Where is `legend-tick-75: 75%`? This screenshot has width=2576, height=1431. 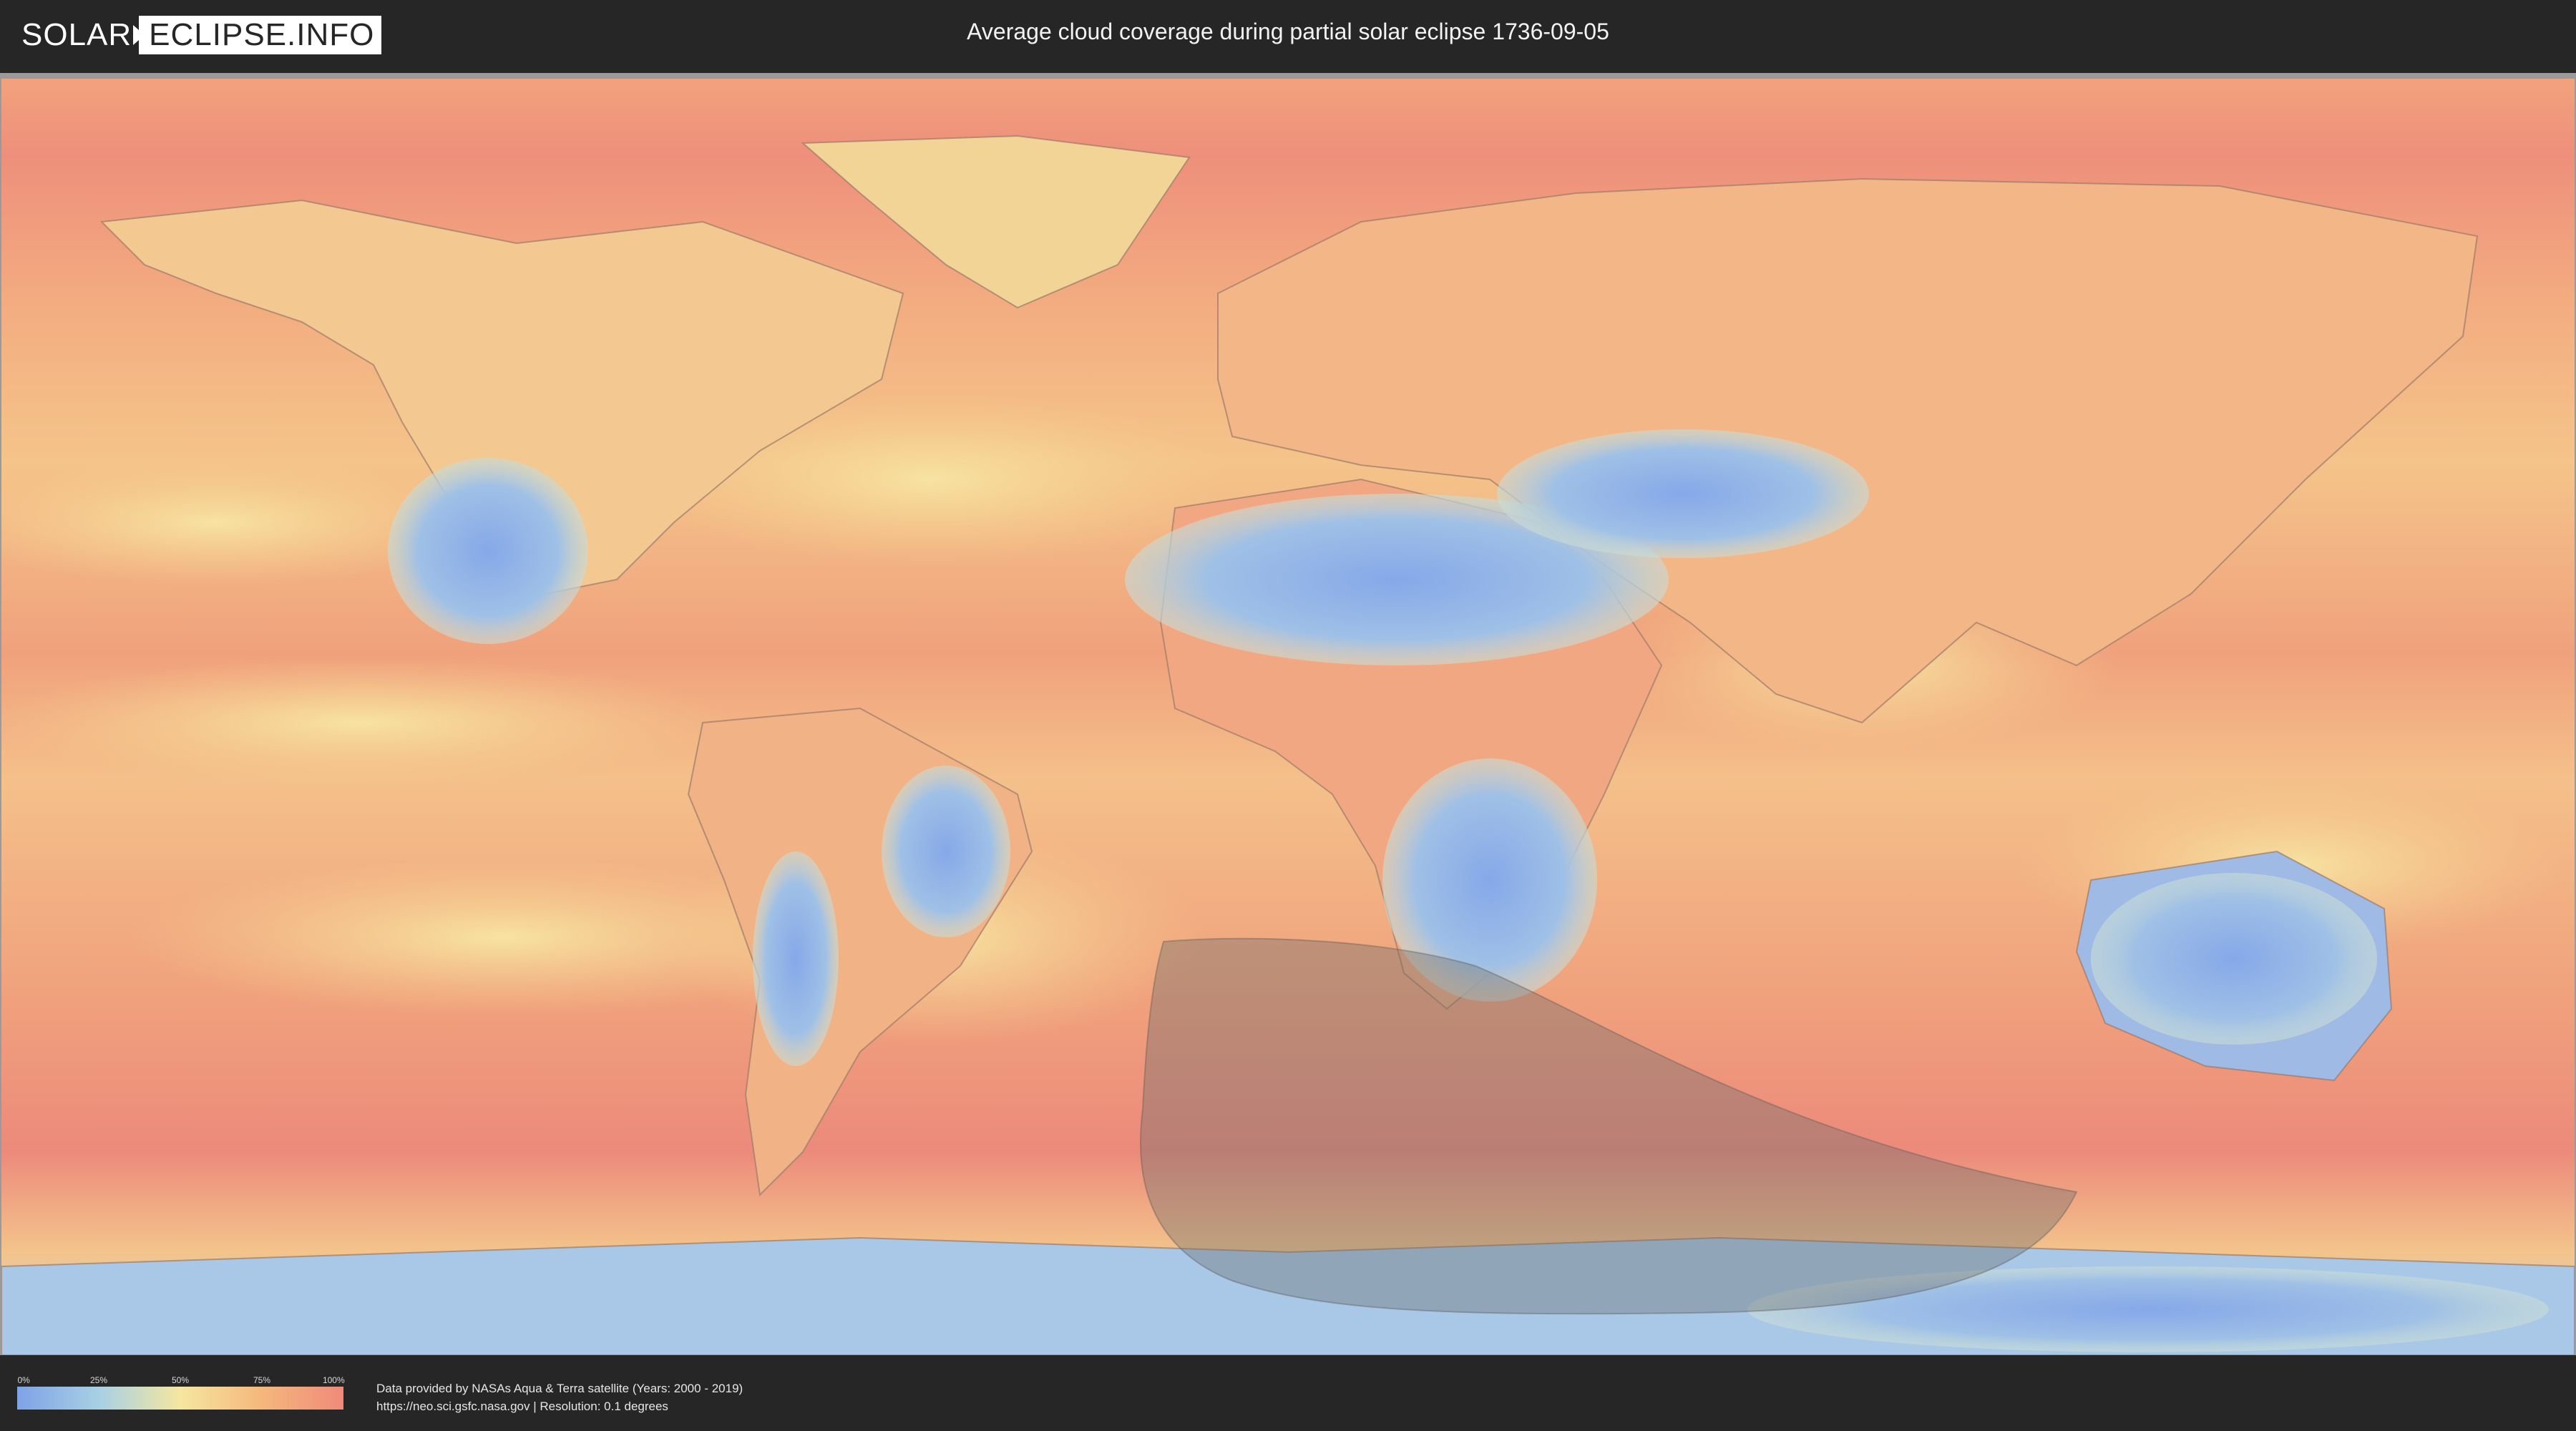 legend-tick-75: 75% is located at coordinates (262, 1380).